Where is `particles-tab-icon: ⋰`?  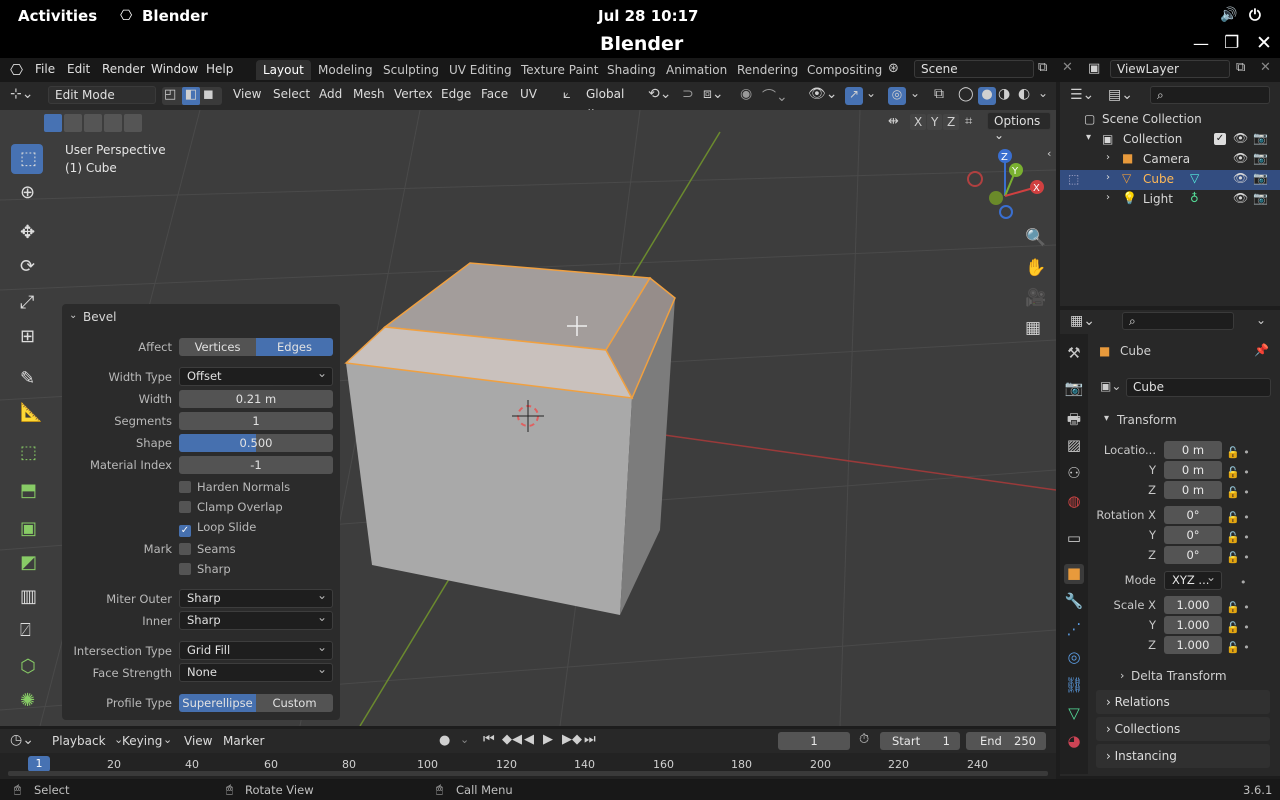 particles-tab-icon: ⋰ is located at coordinates (1074, 630).